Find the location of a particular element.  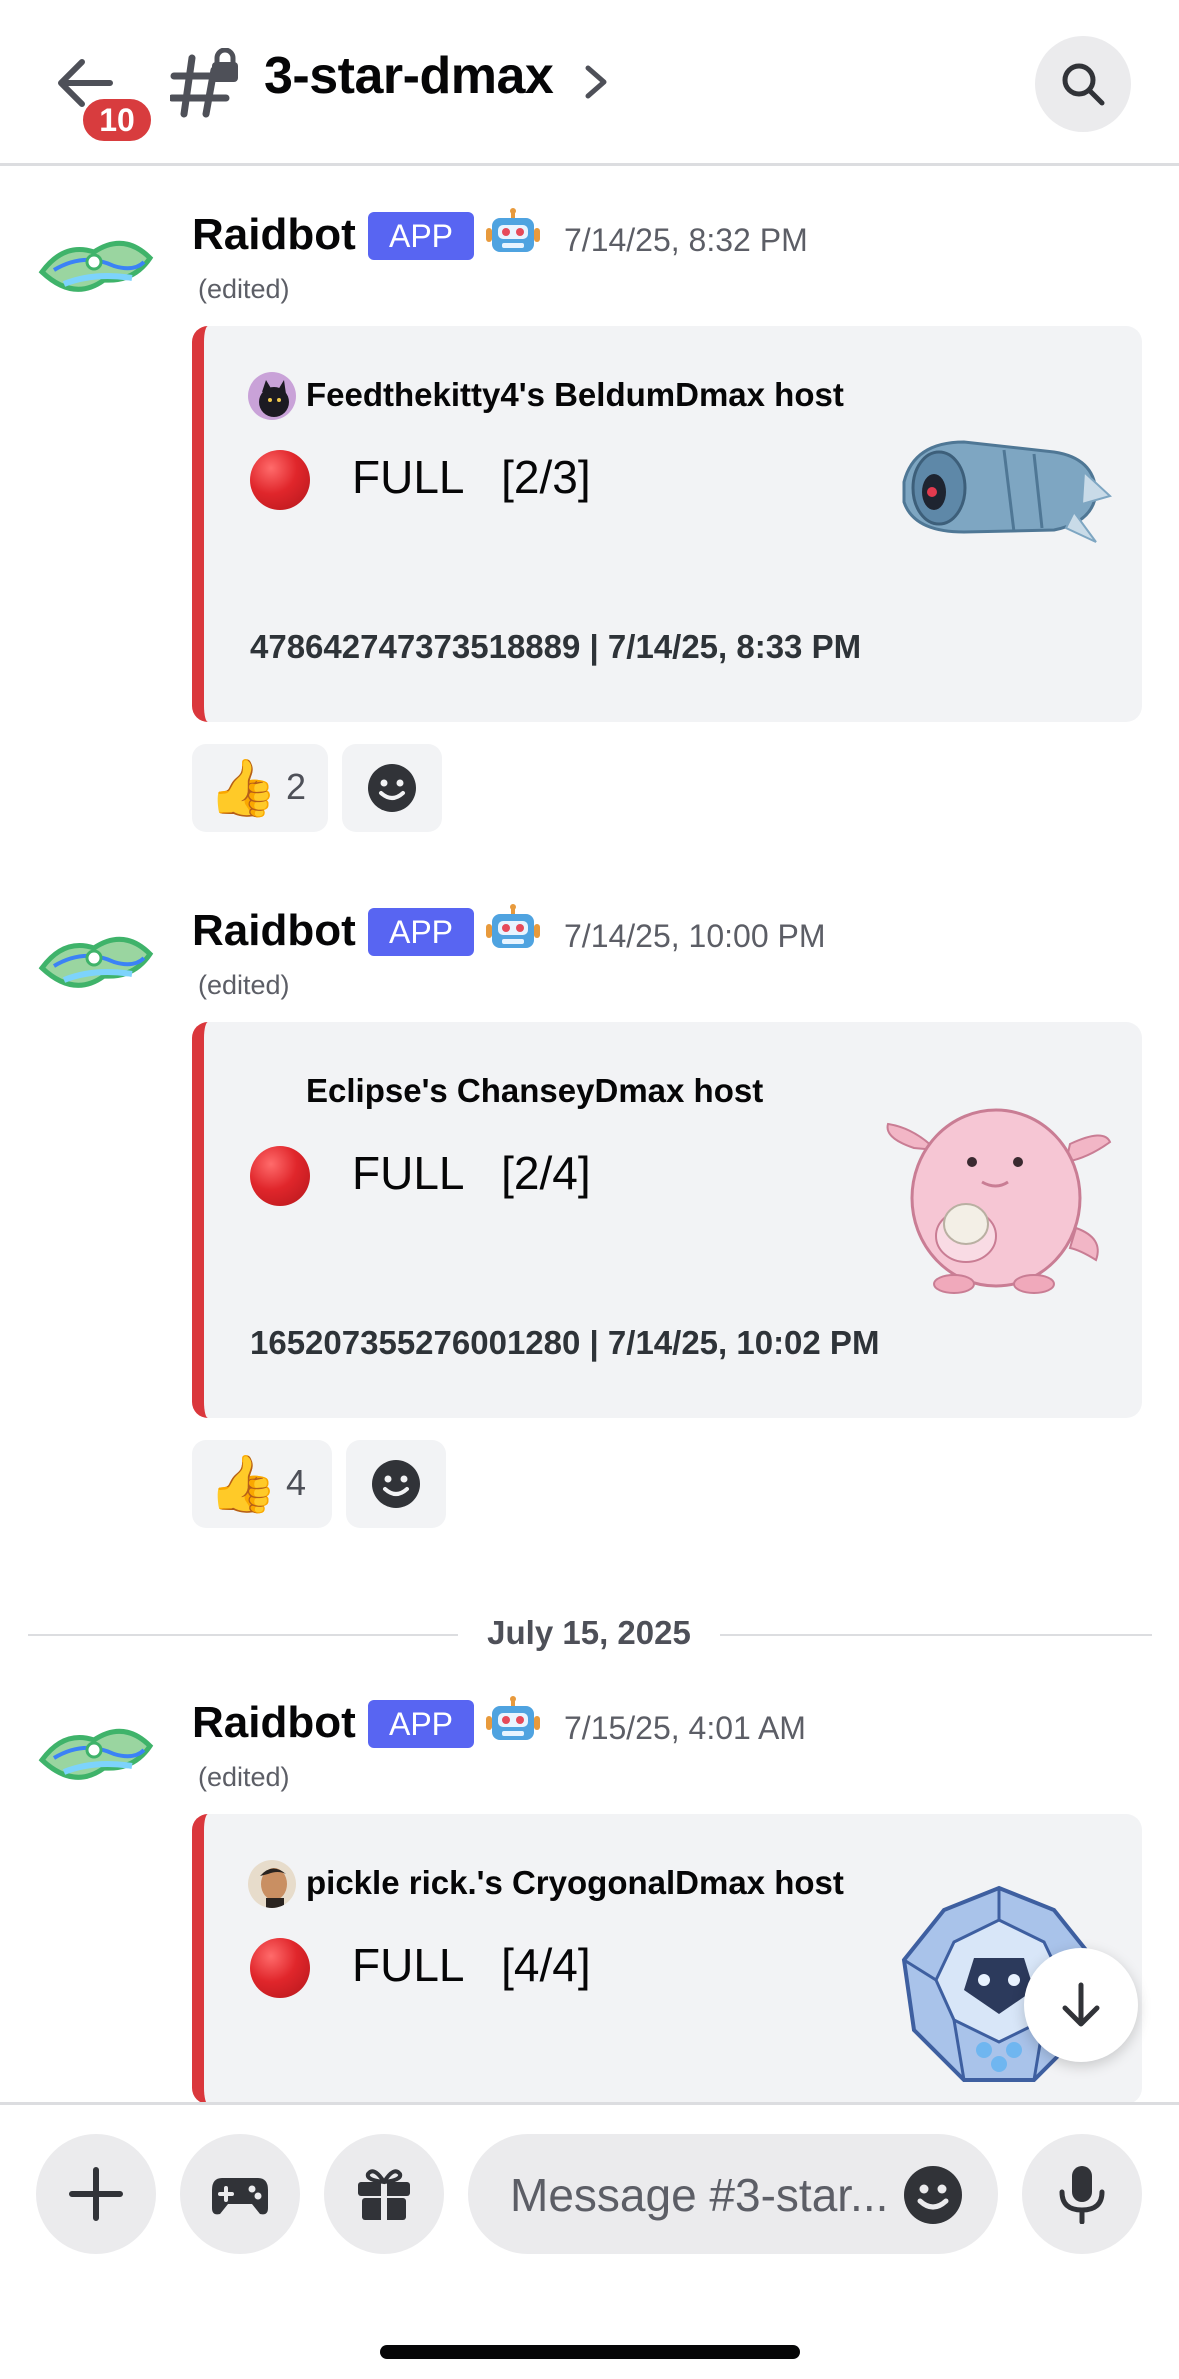

reaction-thumbs-up: 👍 2 is located at coordinates (260, 788).